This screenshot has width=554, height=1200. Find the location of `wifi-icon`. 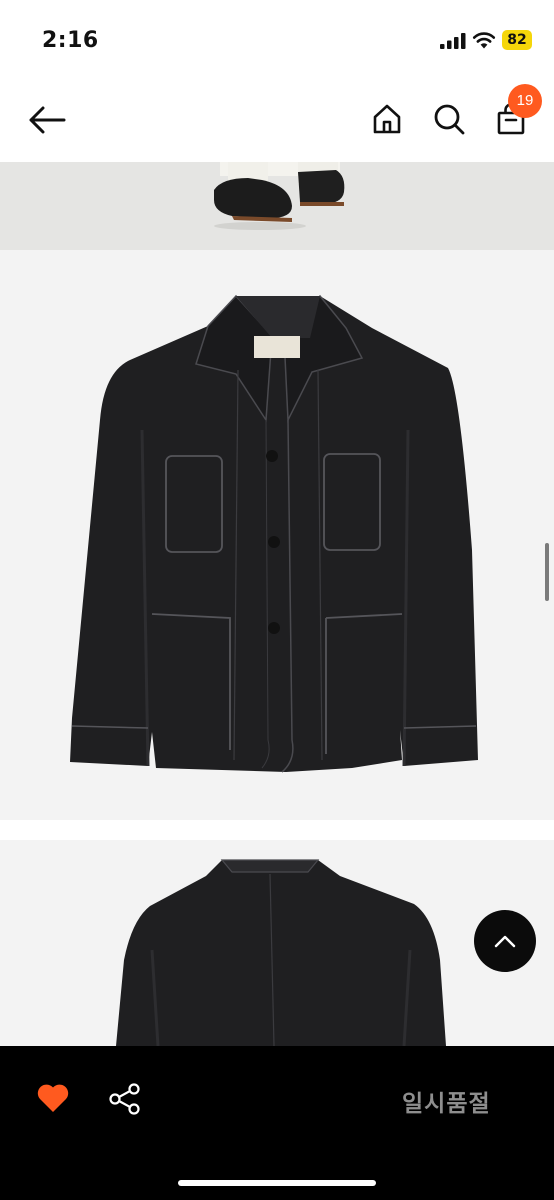

wifi-icon is located at coordinates (484, 40).